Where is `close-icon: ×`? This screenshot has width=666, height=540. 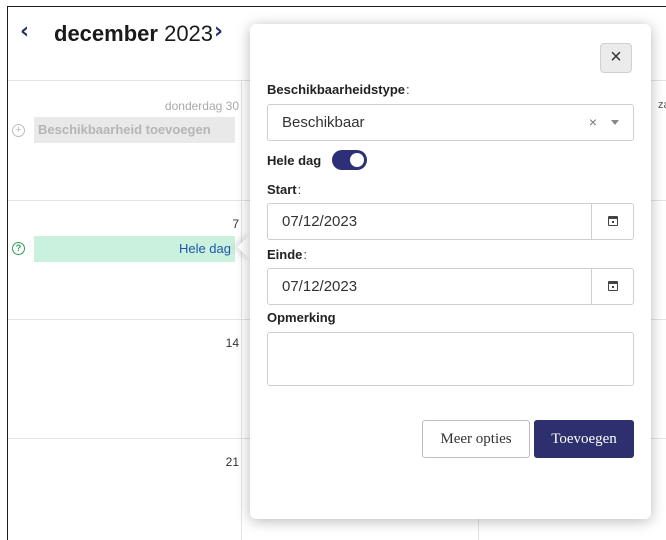
close-icon: × is located at coordinates (616, 57).